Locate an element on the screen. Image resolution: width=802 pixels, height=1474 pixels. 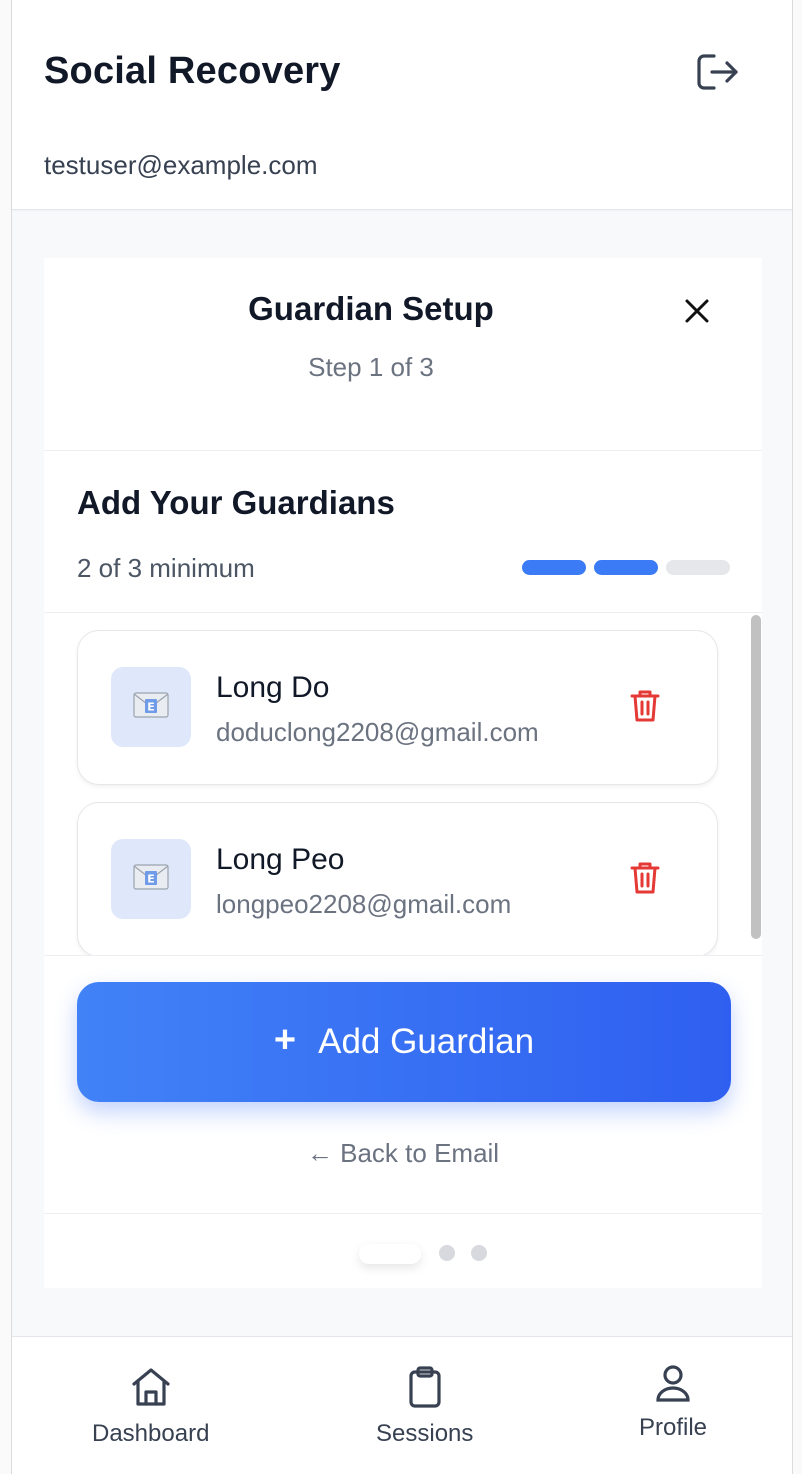
scrollbar-thumb is located at coordinates (756, 777).